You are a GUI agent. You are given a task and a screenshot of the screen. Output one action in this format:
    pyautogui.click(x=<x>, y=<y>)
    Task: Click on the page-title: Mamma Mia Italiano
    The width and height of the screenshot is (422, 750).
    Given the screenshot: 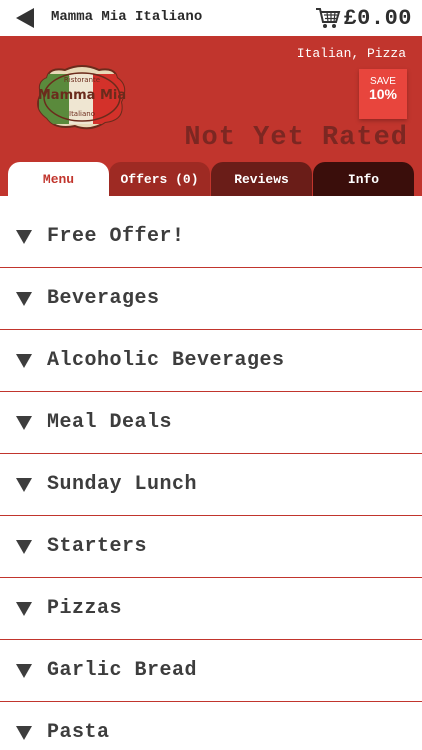 What is the action you would take?
    pyautogui.click(x=127, y=17)
    